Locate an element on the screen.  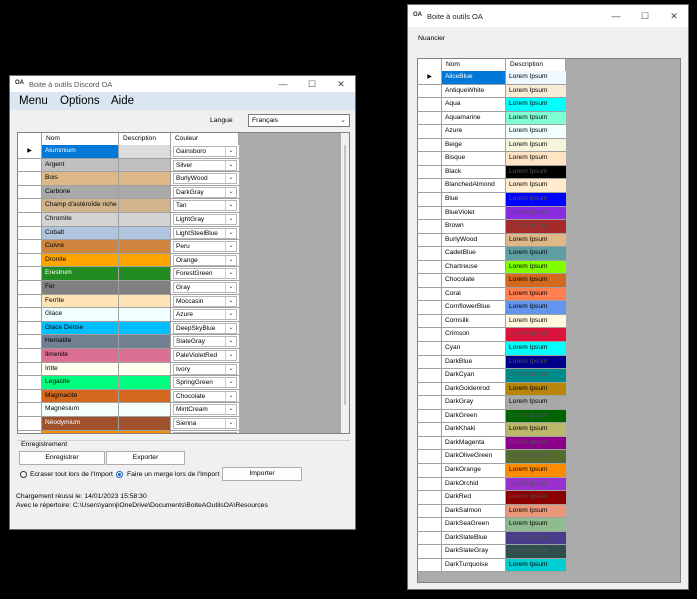
table-row: Ilmenite PaleVioletRed ⌄ is located at coordinates (128, 356).